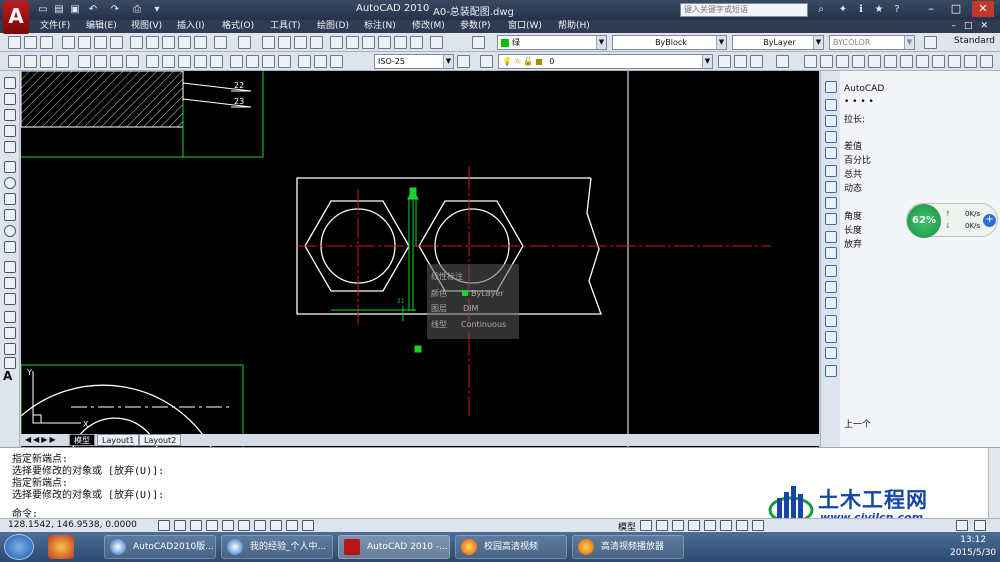 The width and height of the screenshot is (1000, 562). Describe the element at coordinates (922, 61) in the screenshot. I see `snap-tangent-icon` at that location.